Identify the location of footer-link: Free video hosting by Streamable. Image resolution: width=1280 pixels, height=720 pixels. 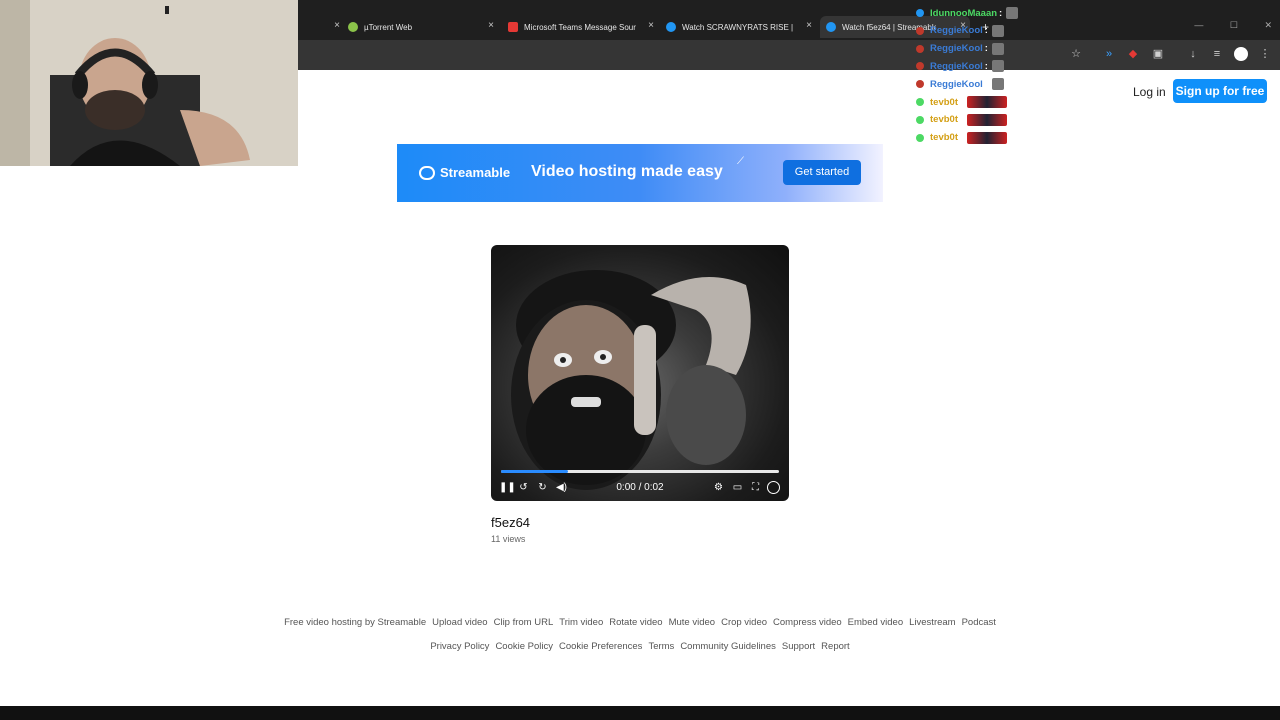
(355, 622).